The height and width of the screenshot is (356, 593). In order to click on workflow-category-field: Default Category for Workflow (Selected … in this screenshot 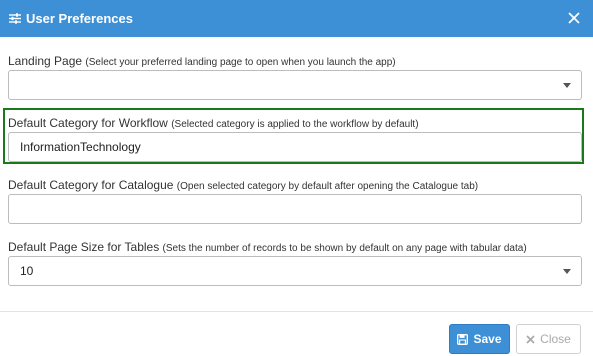, I will do `click(295, 139)`.